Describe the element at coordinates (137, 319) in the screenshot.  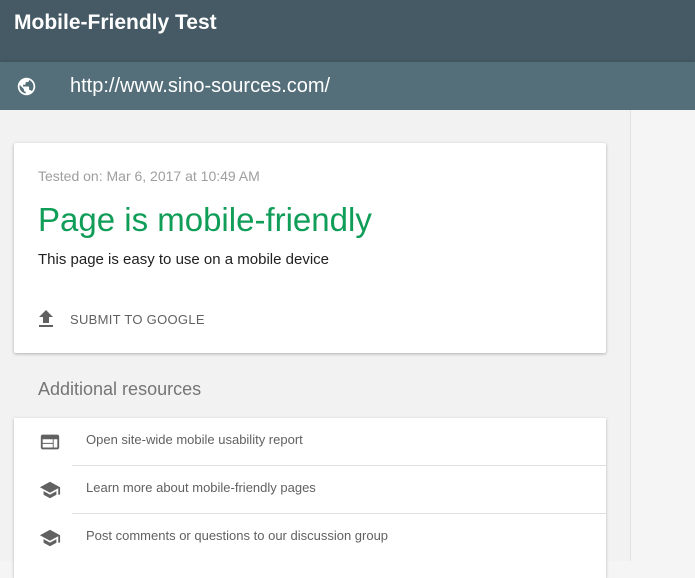
I see `submit-to-google-label: SUBMIT TO GOOGLE` at that location.